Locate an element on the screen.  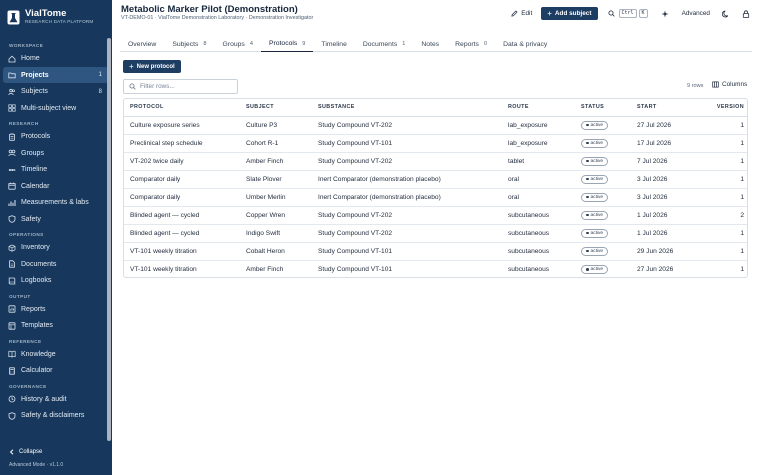
page-title: Metabolic Marker Pilot (Demonstration) is located at coordinates (209, 9).